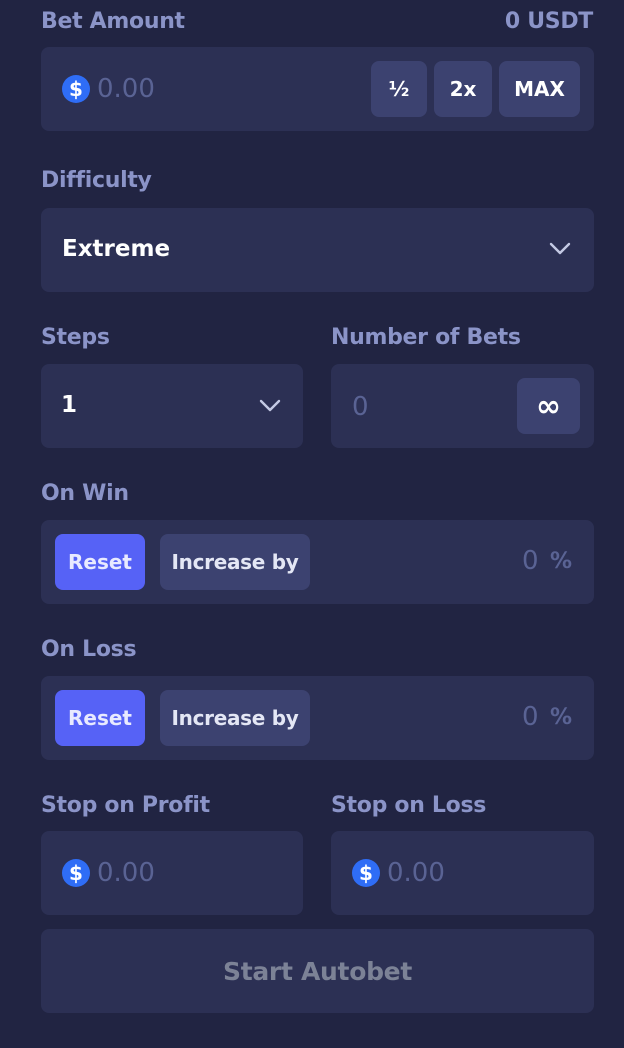 This screenshot has height=1048, width=624. I want to click on number-of-bets-field: 0 ∞, so click(462, 406).